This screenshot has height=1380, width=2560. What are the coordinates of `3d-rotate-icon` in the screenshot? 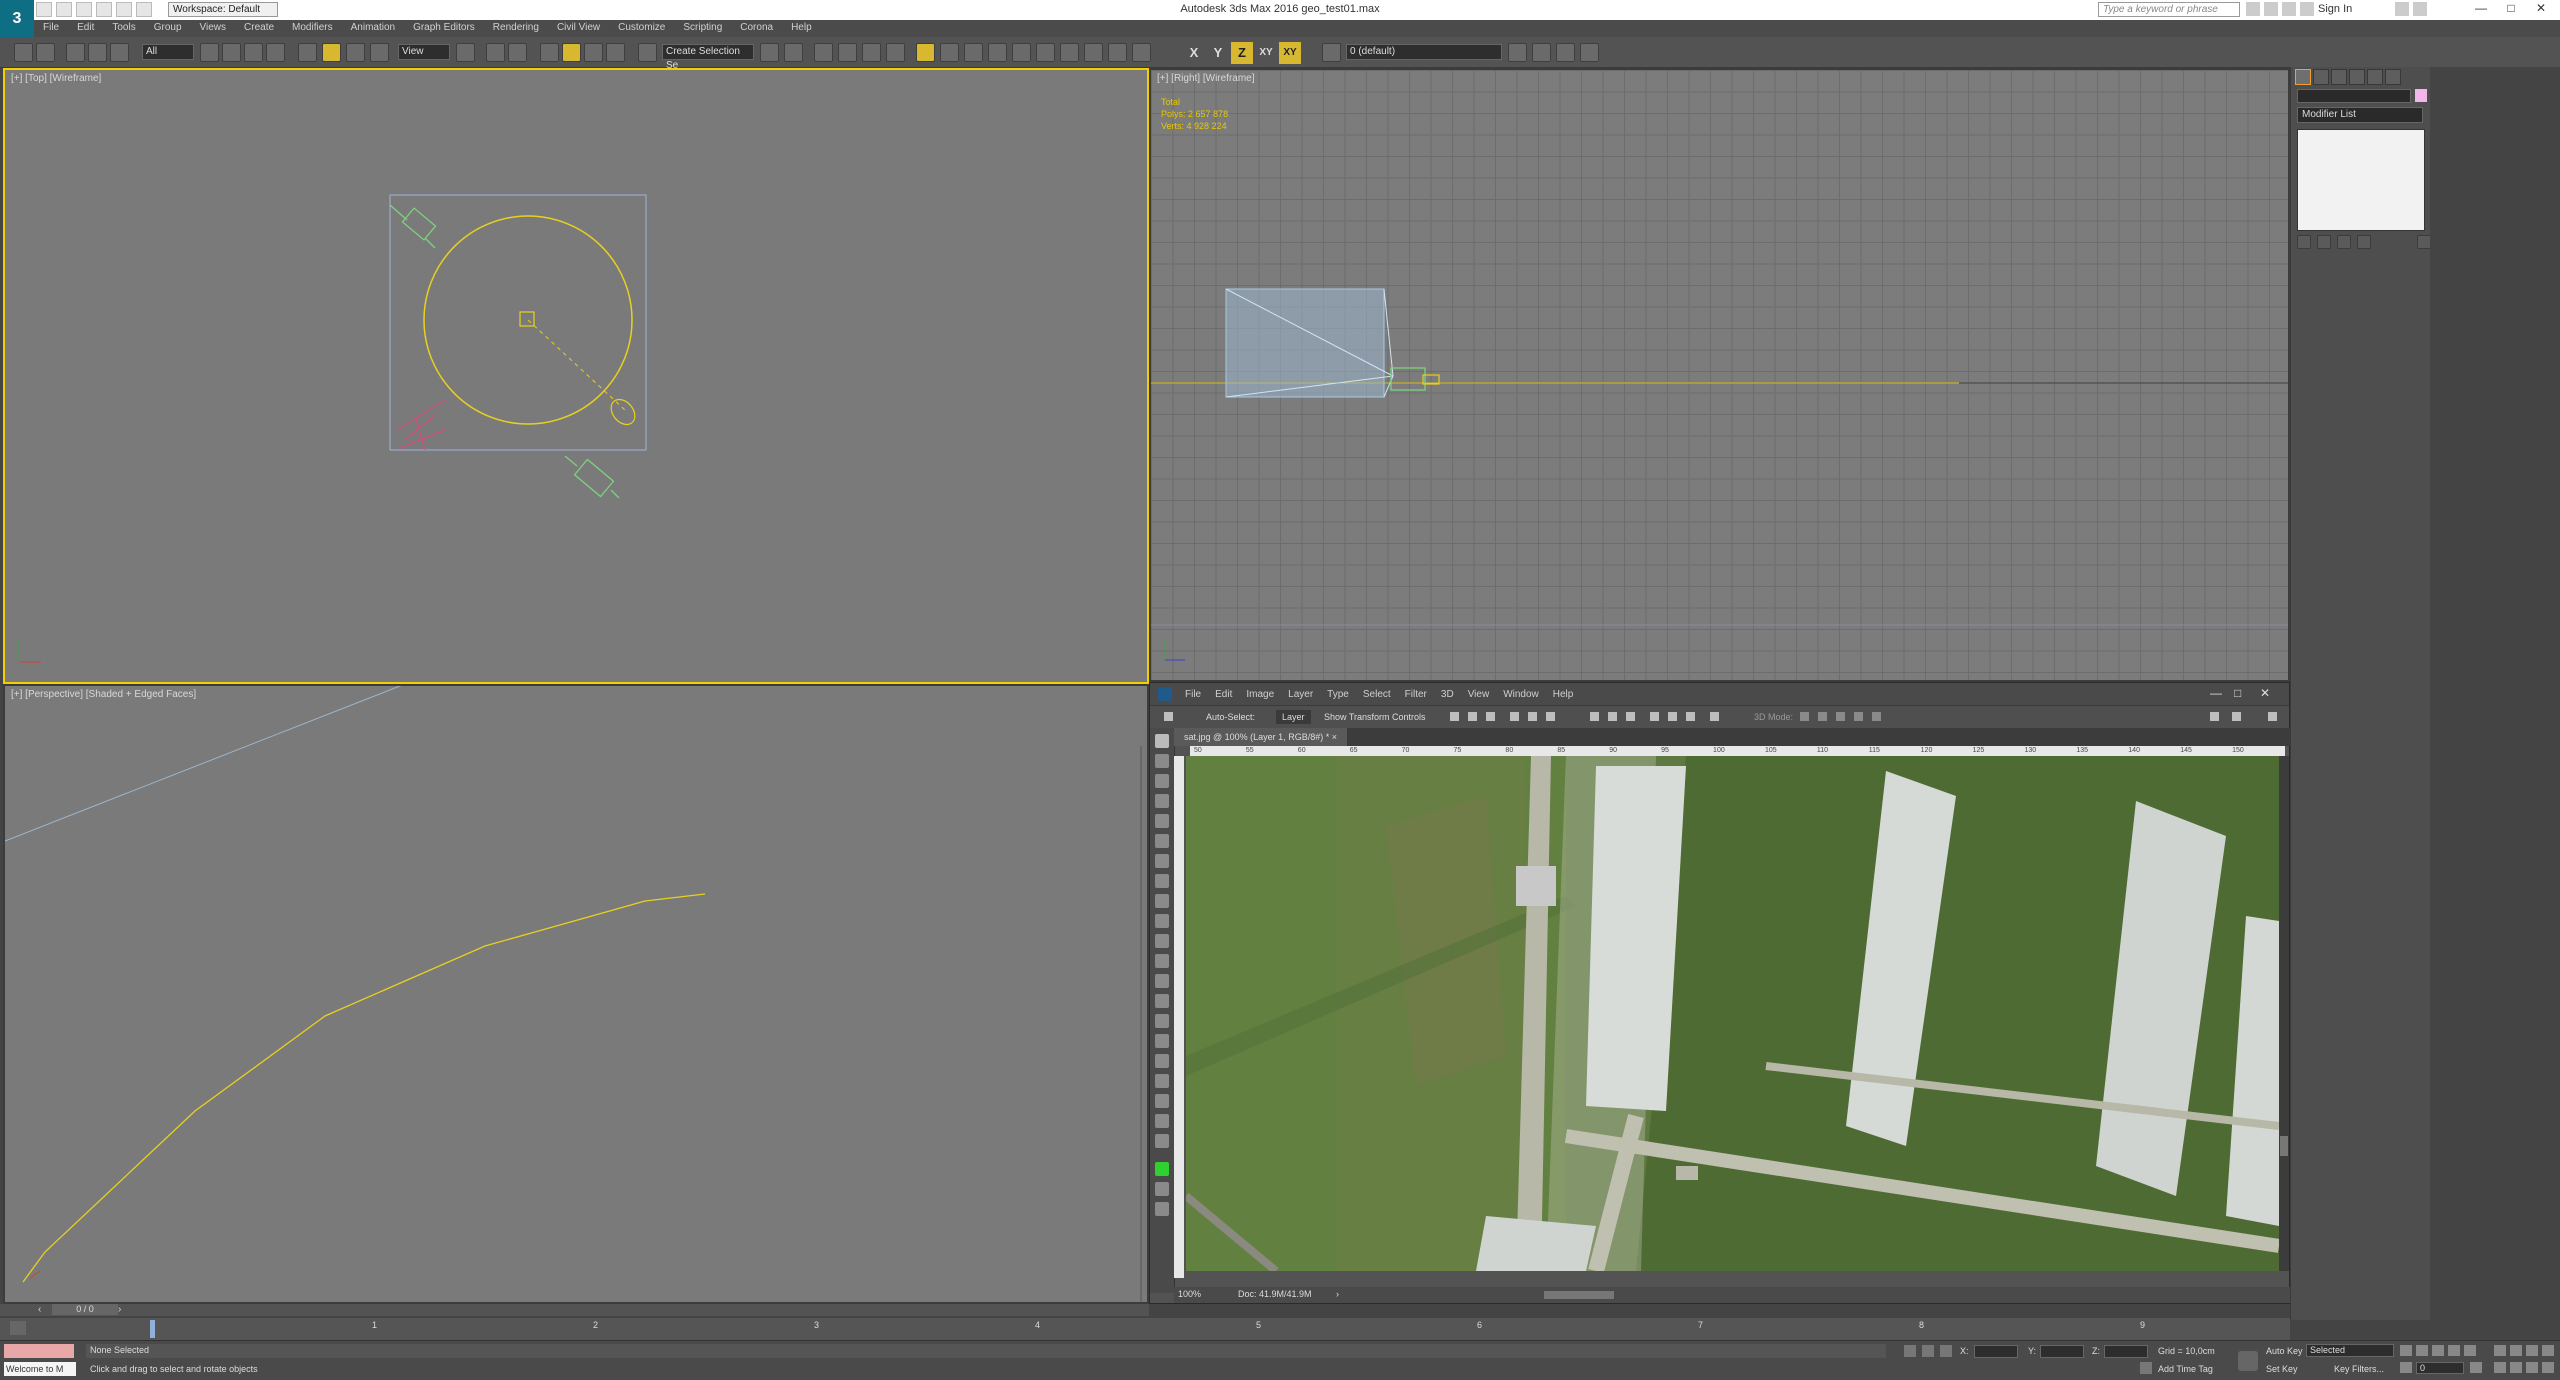 It's located at (1804, 716).